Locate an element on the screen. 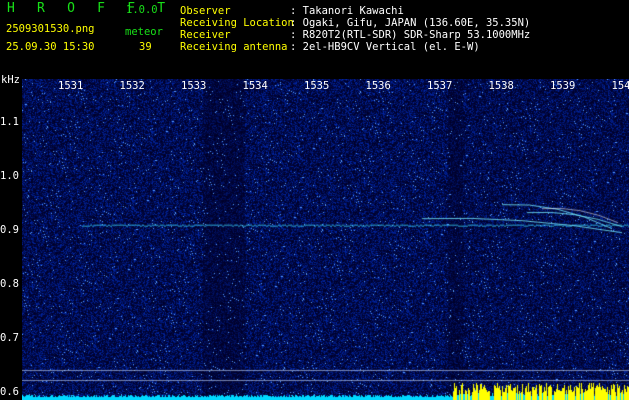 This screenshot has width=629, height=400. x-tick-label: 1534 is located at coordinates (255, 86).